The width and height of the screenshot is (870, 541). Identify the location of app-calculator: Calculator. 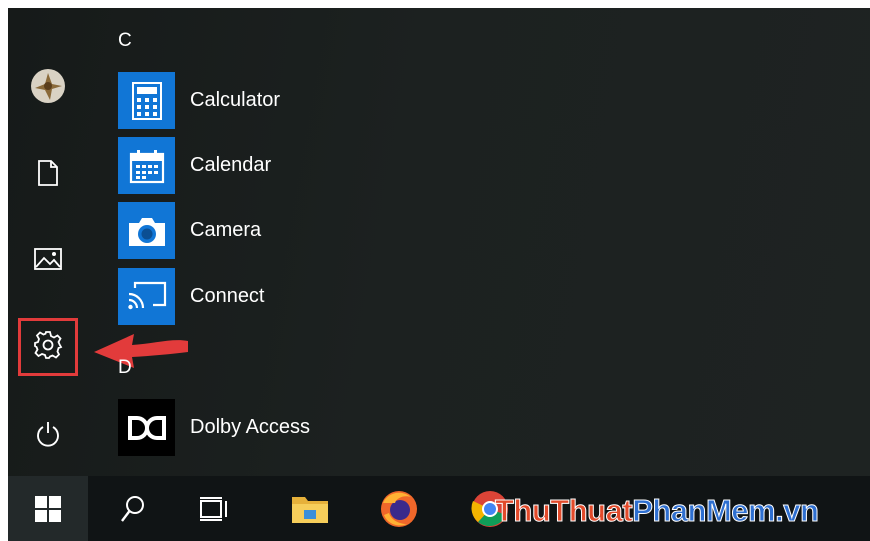
(328, 100).